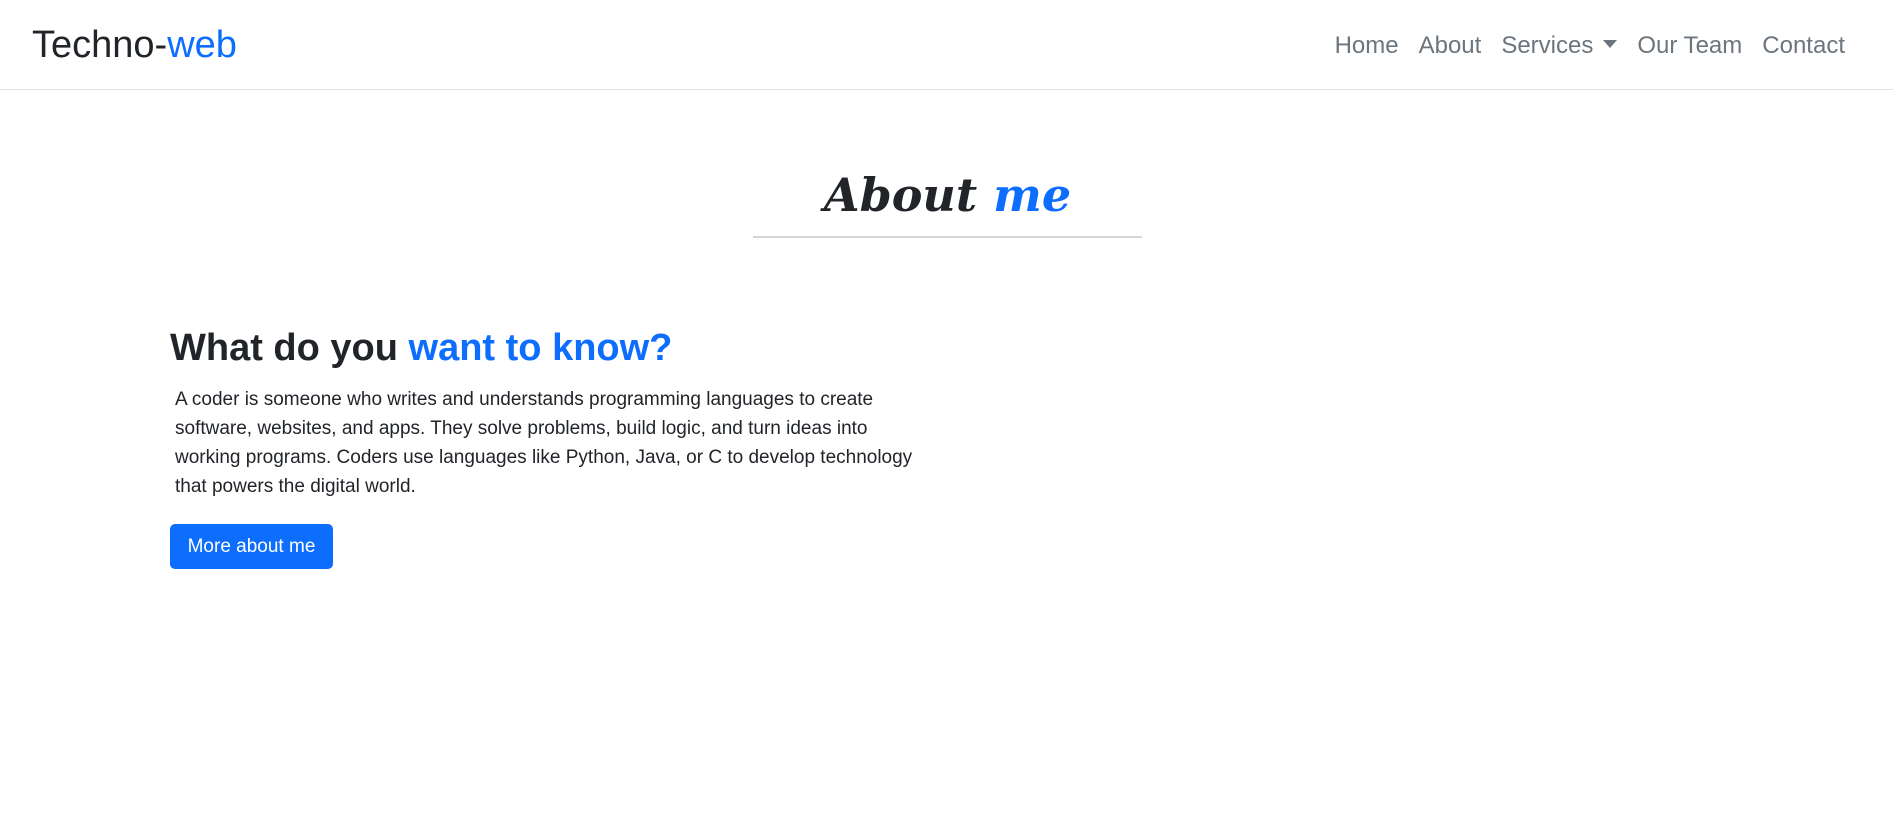  I want to click on brand-text-accent: web, so click(202, 45).